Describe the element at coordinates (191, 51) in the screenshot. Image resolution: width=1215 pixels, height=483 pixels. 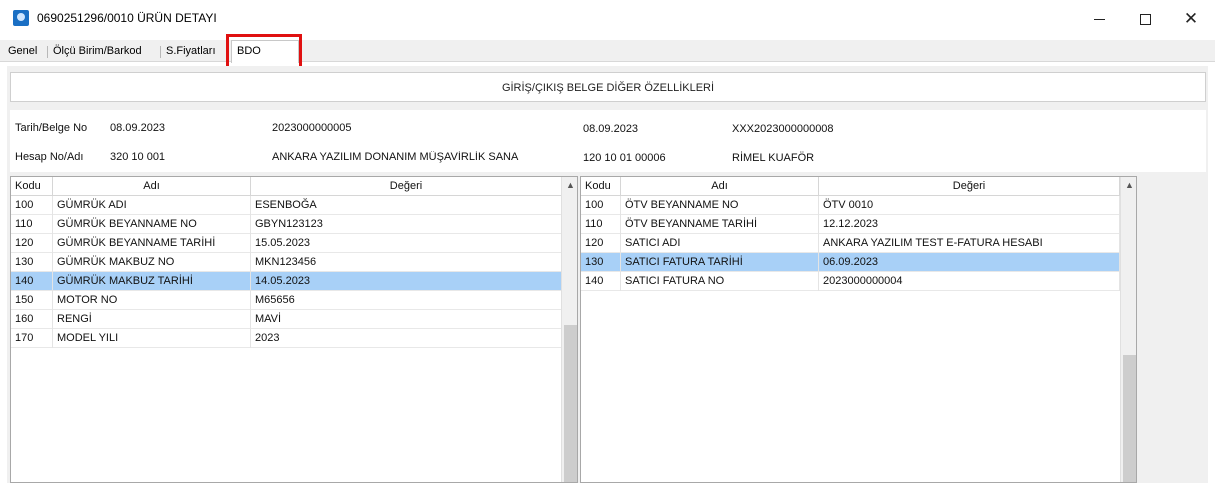
I see `tab-satis-fiyatlari: S.Fiyatları` at that location.